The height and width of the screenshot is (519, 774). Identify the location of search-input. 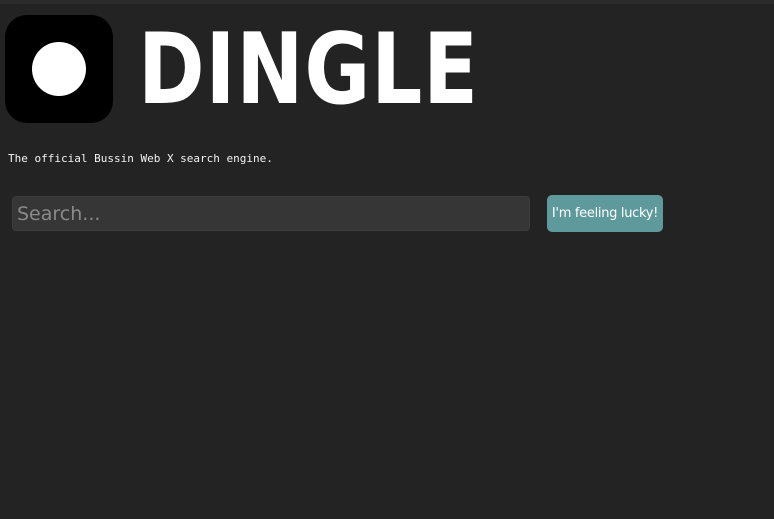
(271, 213).